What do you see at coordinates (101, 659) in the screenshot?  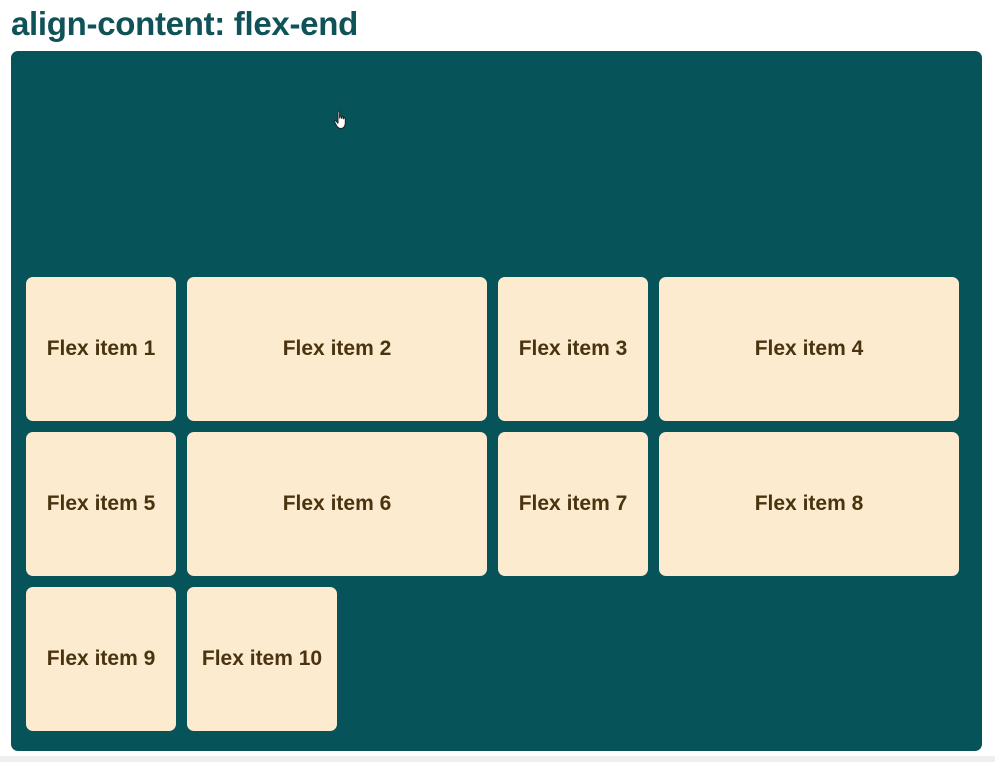 I see `flex-item-9: Flex item 9` at bounding box center [101, 659].